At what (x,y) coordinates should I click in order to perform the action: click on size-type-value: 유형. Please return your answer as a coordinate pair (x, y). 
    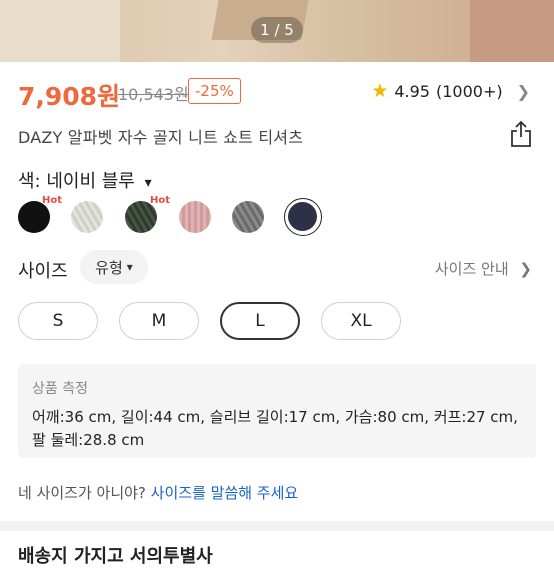
    Looking at the image, I should click on (109, 267).